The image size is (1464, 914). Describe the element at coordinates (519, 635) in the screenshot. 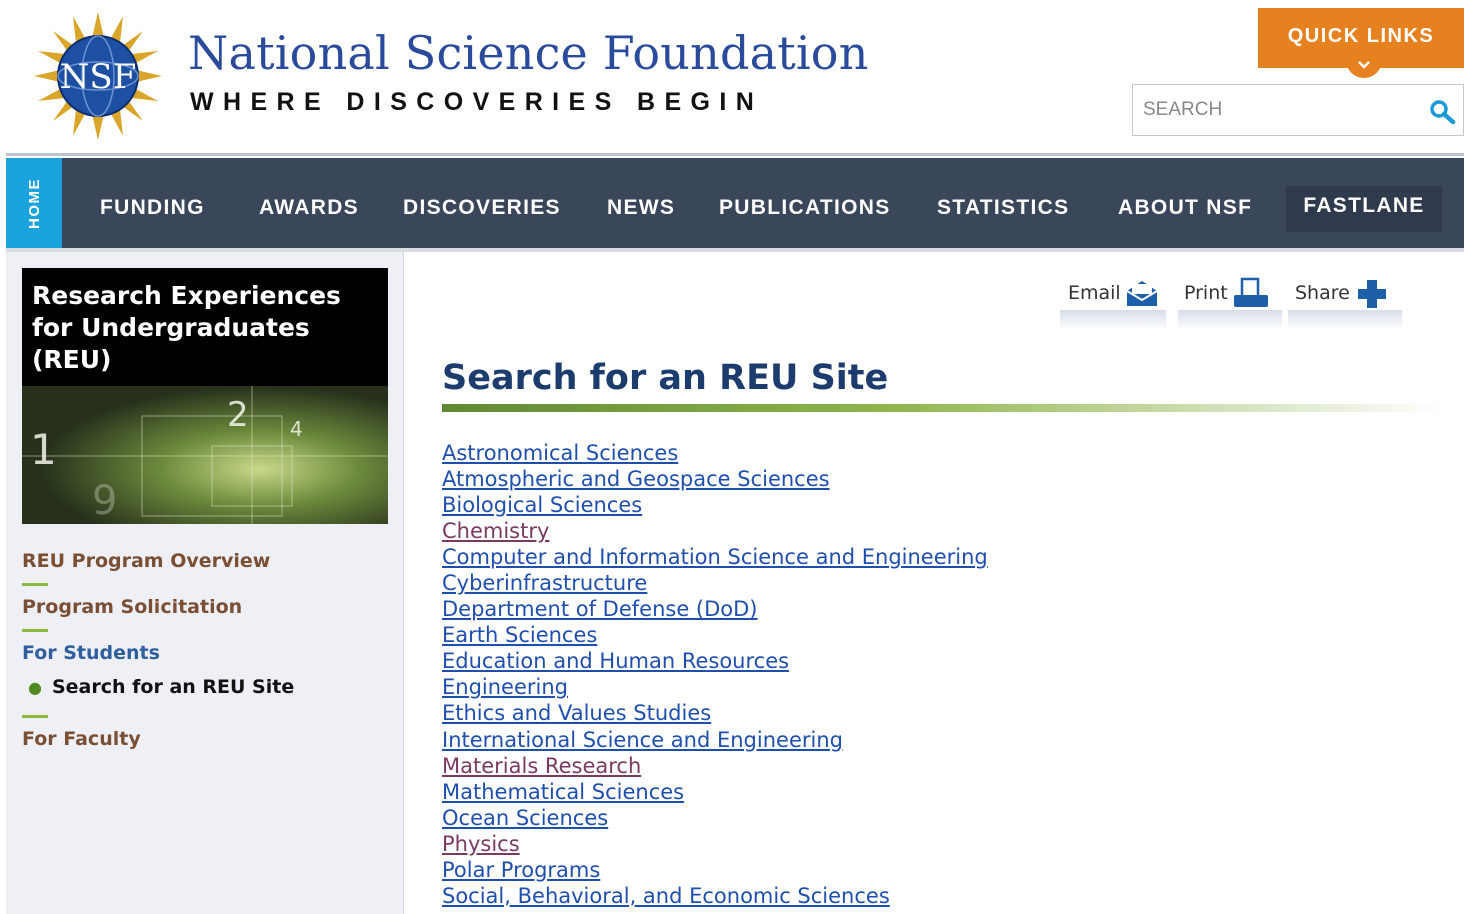

I see `site-link: Earth Sciences` at that location.